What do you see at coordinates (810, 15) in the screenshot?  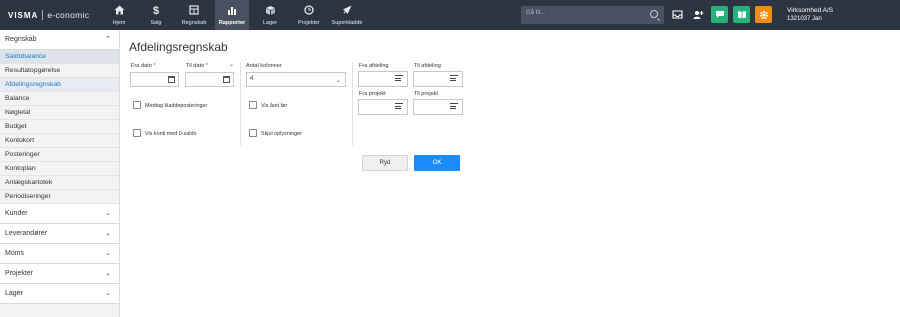 I see `company-info: Virksomhed A/S 1321037 Jan` at bounding box center [810, 15].